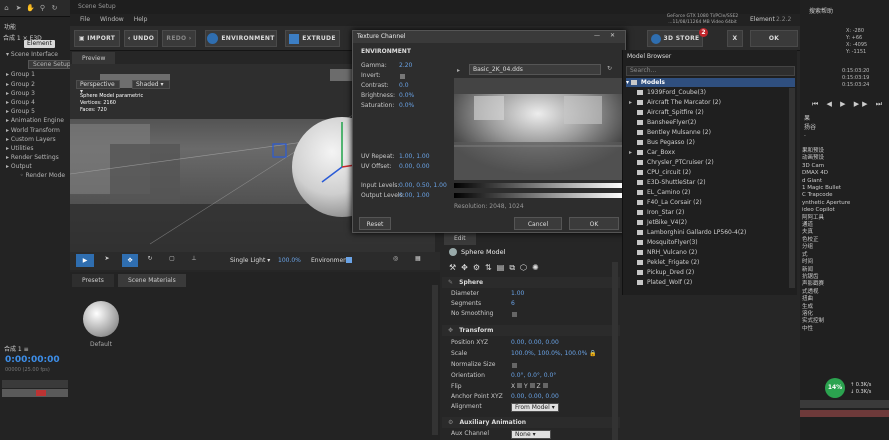 This screenshot has height=440, width=889. What do you see at coordinates (501, 267) in the screenshot?
I see `group-icon: ▤` at bounding box center [501, 267].